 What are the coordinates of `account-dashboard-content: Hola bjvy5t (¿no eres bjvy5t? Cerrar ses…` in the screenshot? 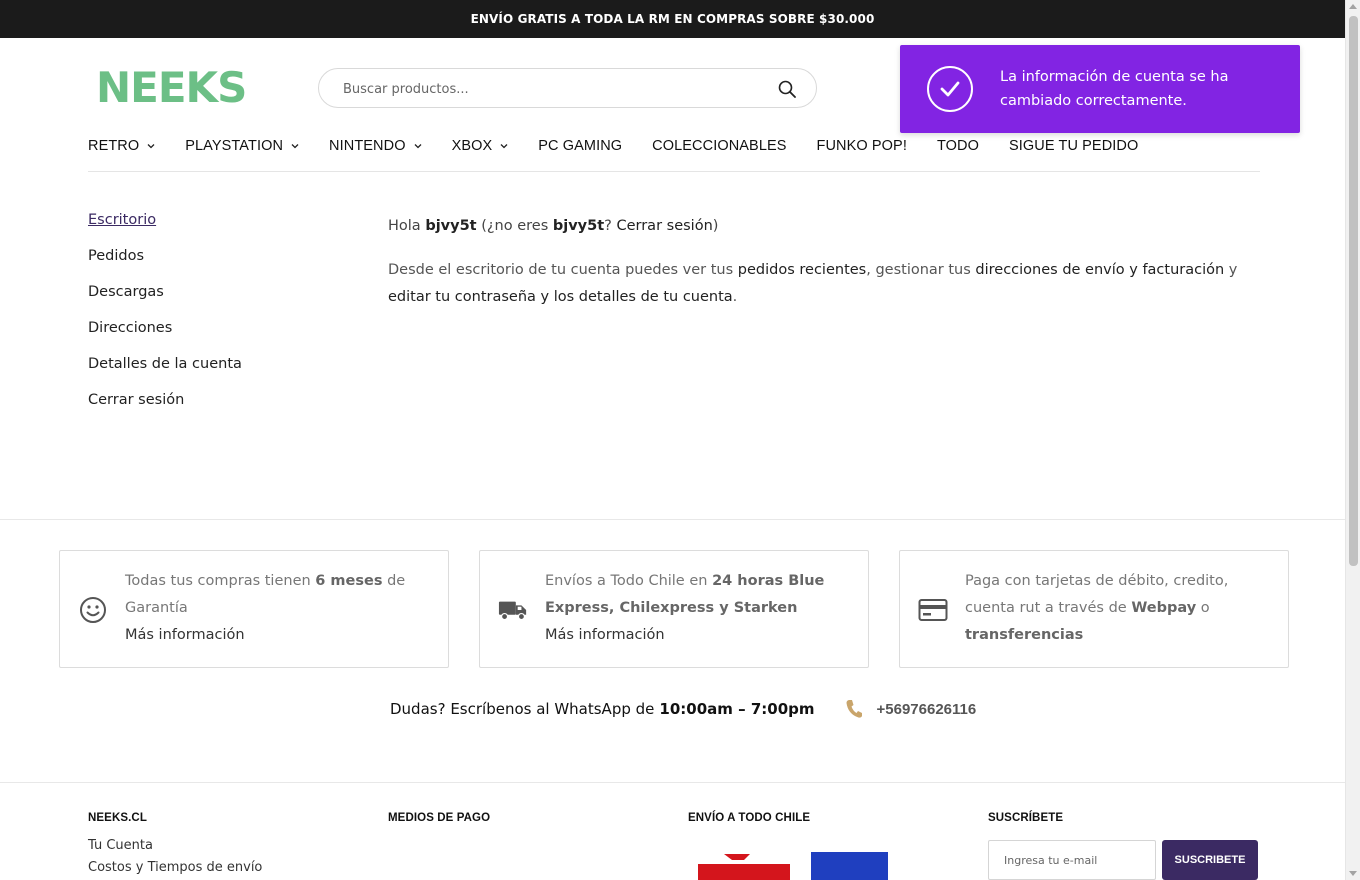 It's located at (828, 262).